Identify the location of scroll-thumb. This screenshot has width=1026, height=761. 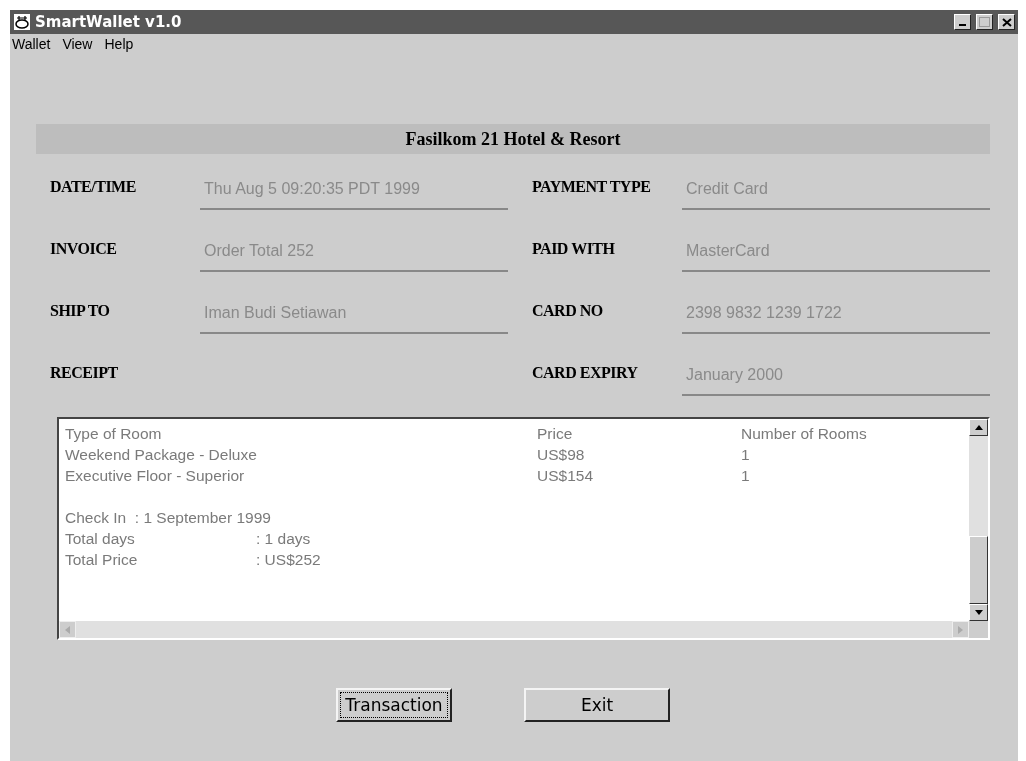
(978, 570).